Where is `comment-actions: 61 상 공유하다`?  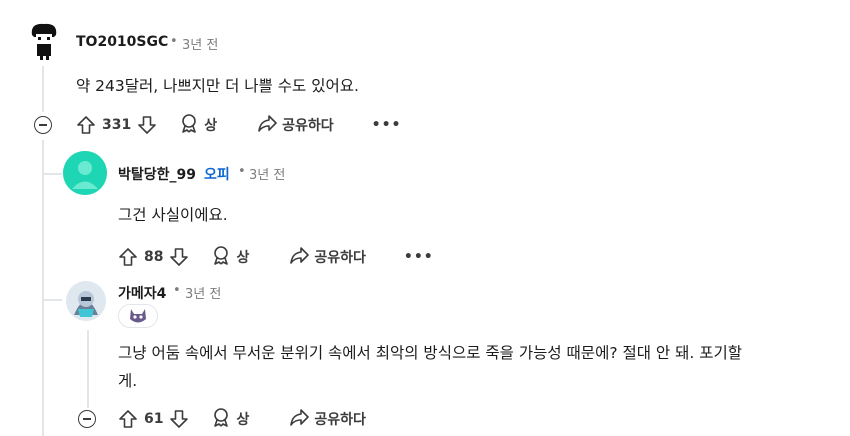
comment-actions: 61 상 공유하다 is located at coordinates (242, 419).